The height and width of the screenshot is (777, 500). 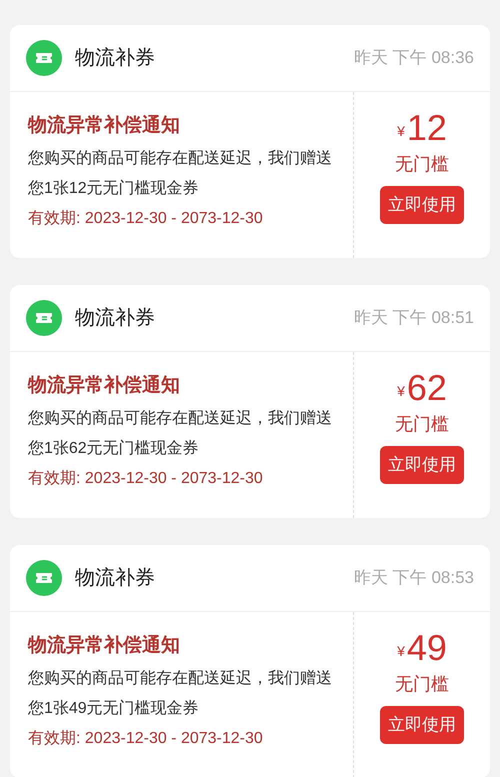 What do you see at coordinates (180, 433) in the screenshot?
I see `notice-description: 您购买的商品可能存在配送延迟，我们赠送您1张62元无门槛现金券` at bounding box center [180, 433].